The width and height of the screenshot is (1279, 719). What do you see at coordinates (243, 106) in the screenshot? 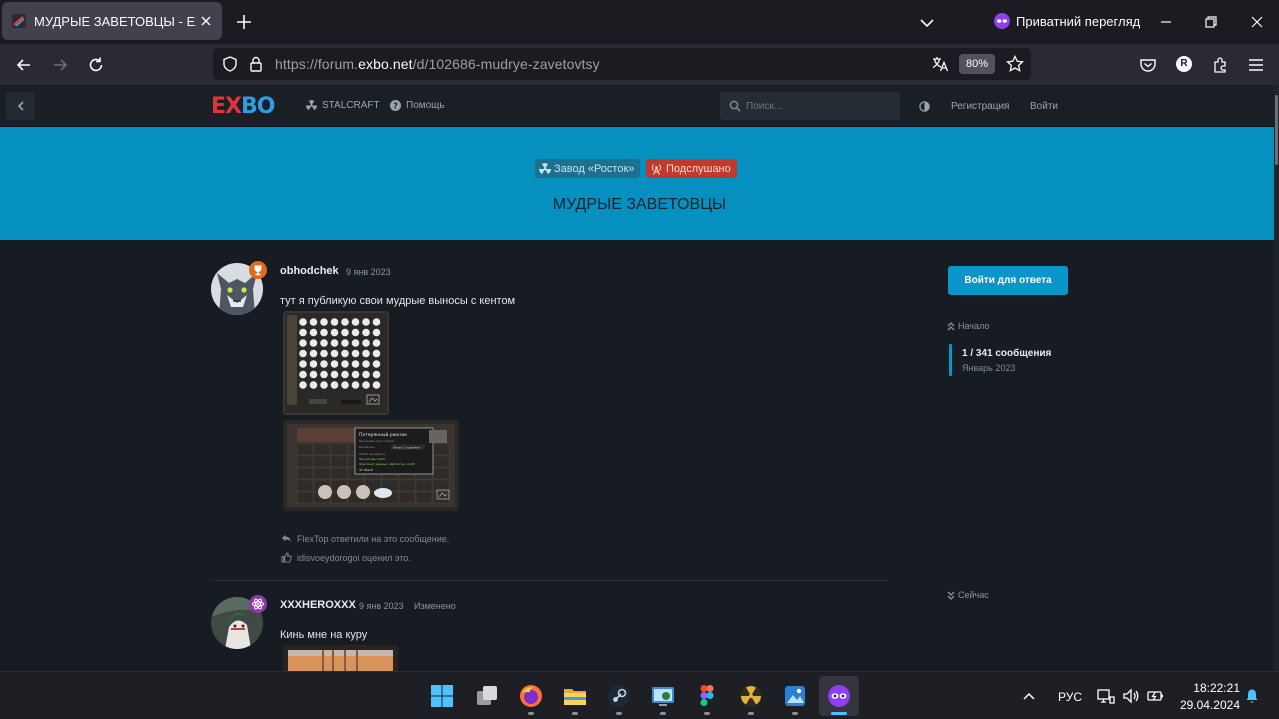
I see `exbo-logo: EXBO` at bounding box center [243, 106].